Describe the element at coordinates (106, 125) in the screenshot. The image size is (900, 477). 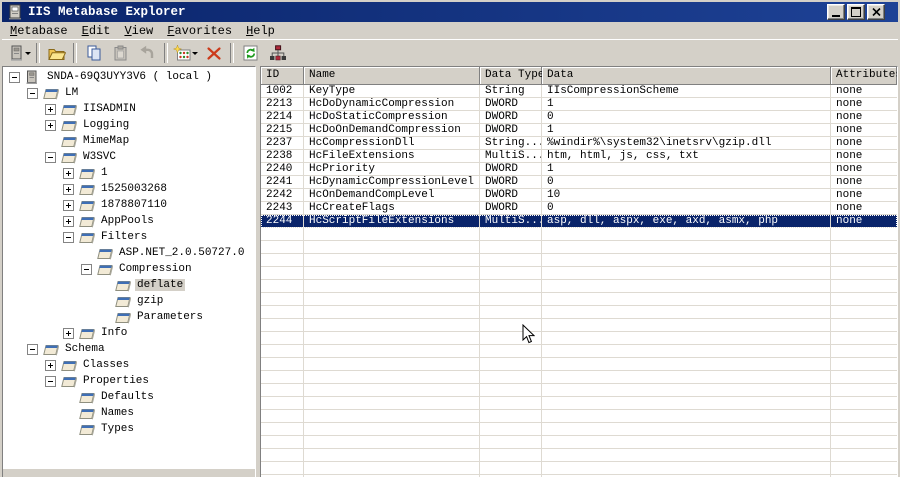
I see `tree-item-label: Logging` at that location.